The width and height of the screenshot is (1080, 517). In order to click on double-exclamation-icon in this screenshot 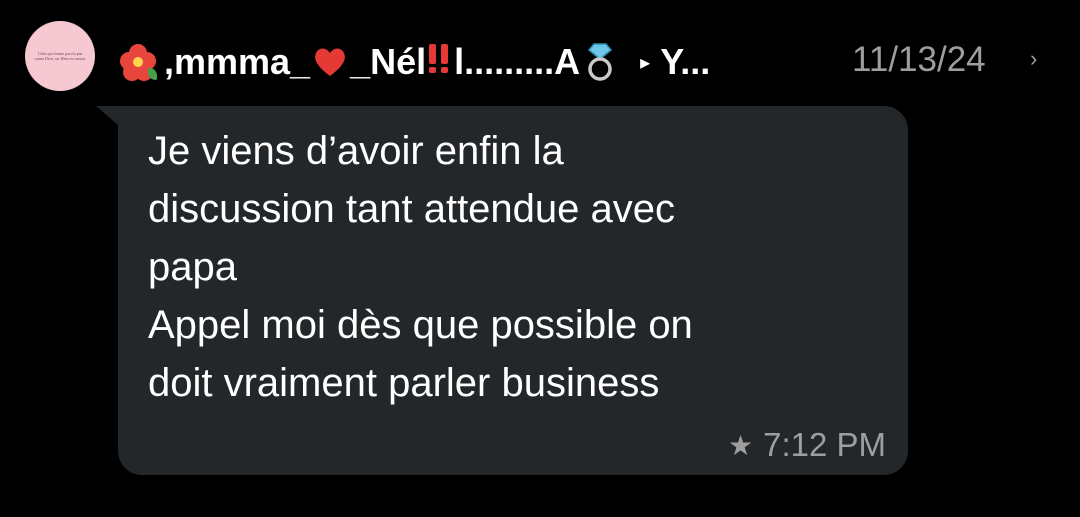, I will do `click(439, 62)`.